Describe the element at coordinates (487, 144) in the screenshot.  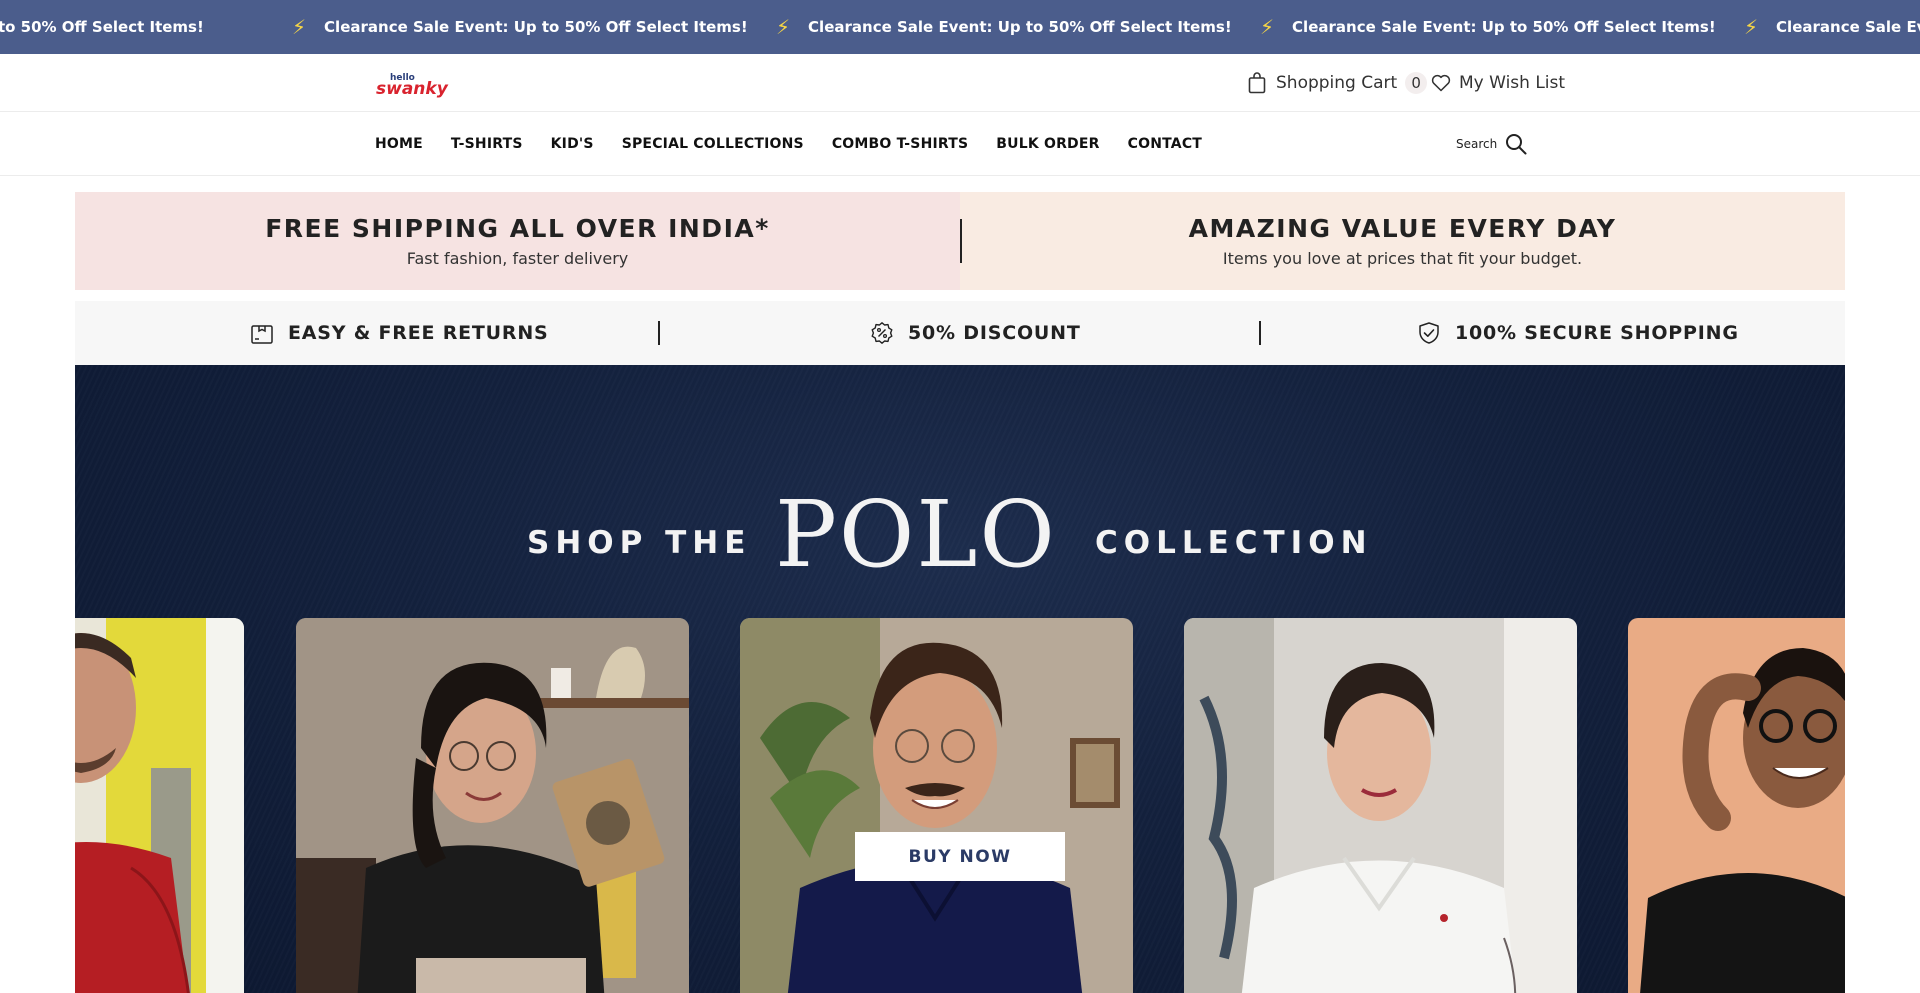
I see `nav-item-t-shirts: T-SHIRTS` at that location.